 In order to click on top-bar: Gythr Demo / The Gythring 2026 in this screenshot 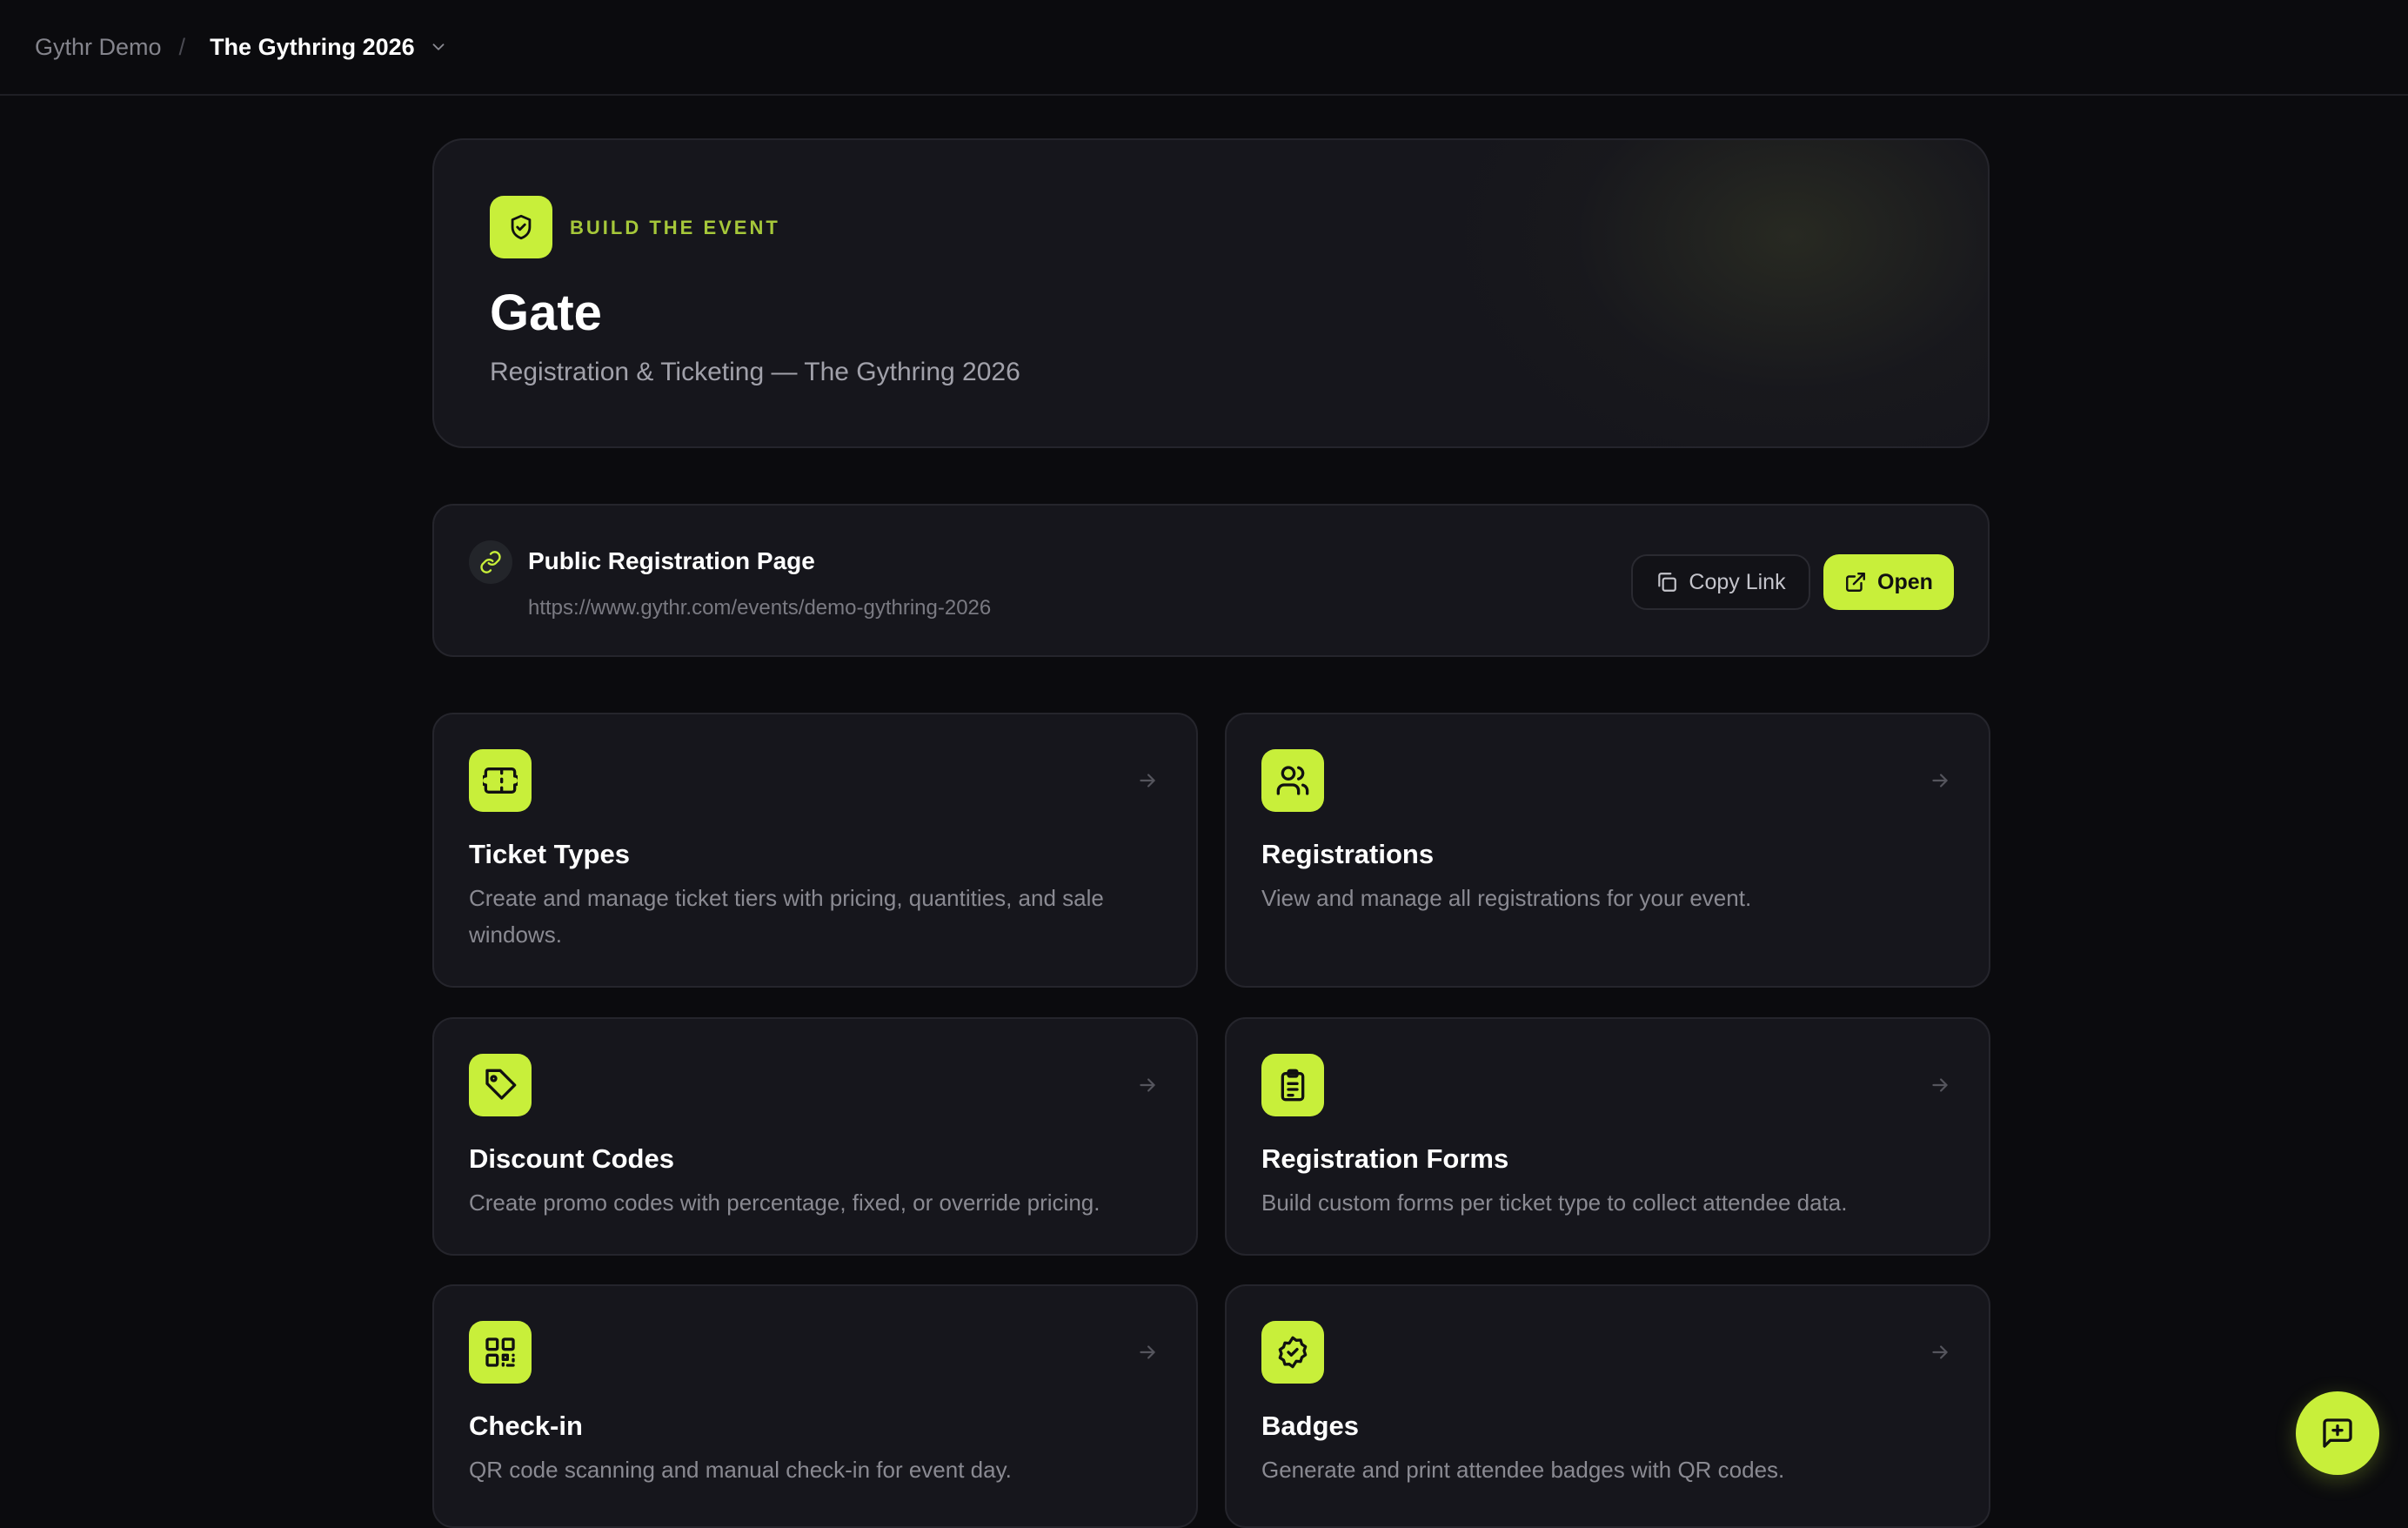, I will do `click(1204, 48)`.